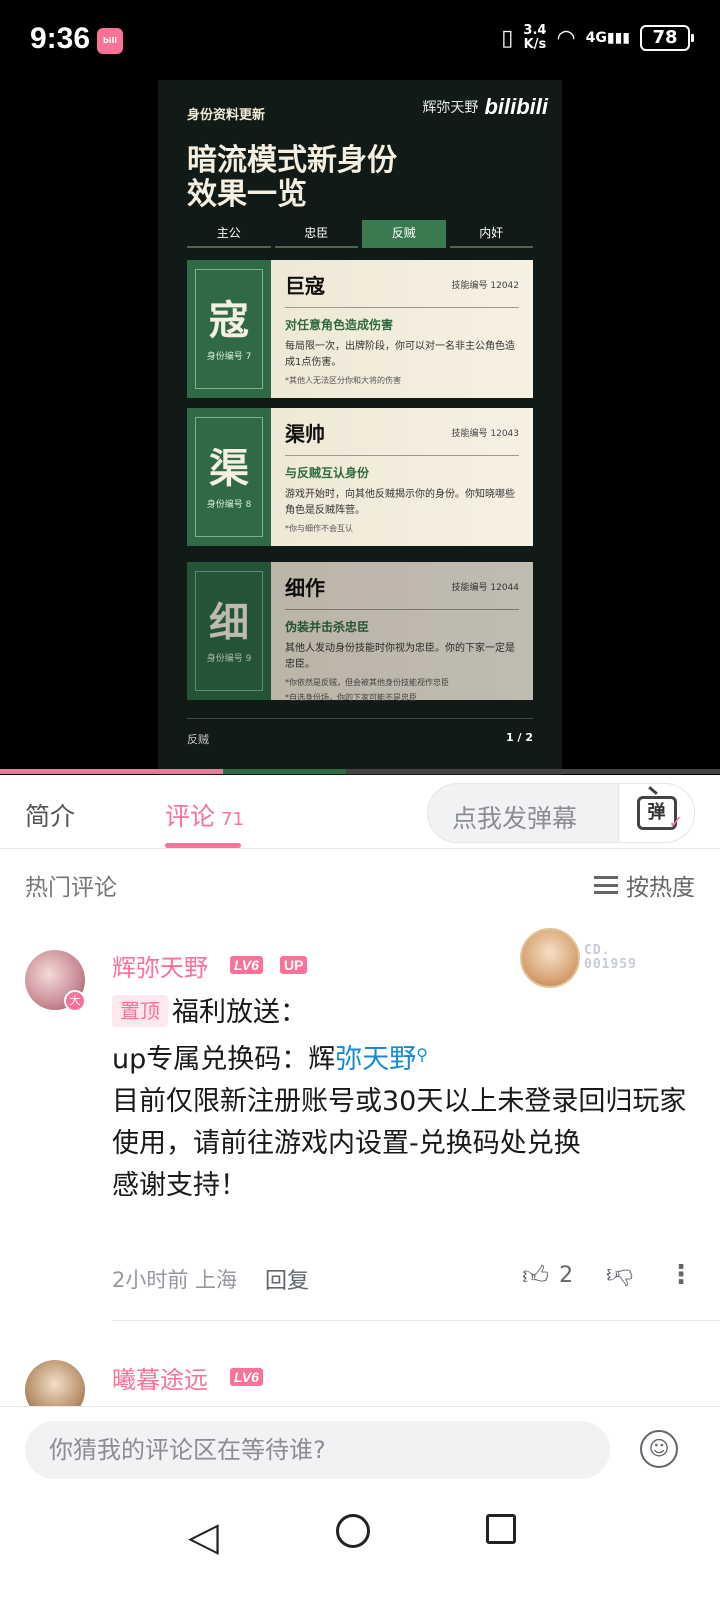 This screenshot has height=1604, width=720. What do you see at coordinates (607, 38) in the screenshot?
I see `cellular-icon: 4G▮▮▮` at bounding box center [607, 38].